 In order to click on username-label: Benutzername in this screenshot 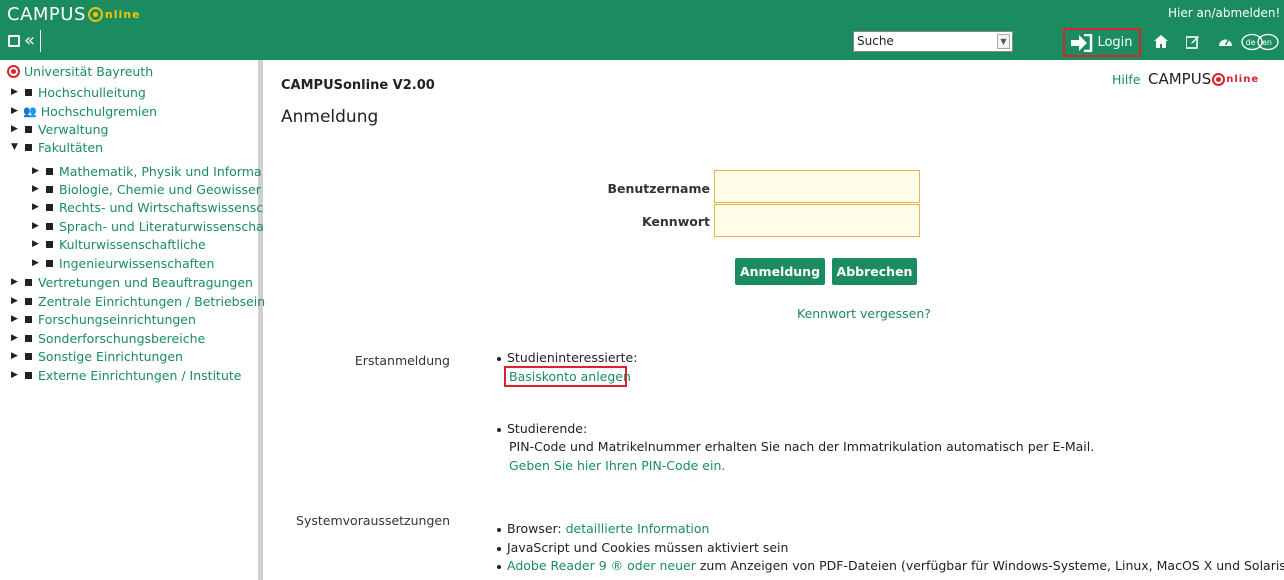, I will do `click(658, 188)`.